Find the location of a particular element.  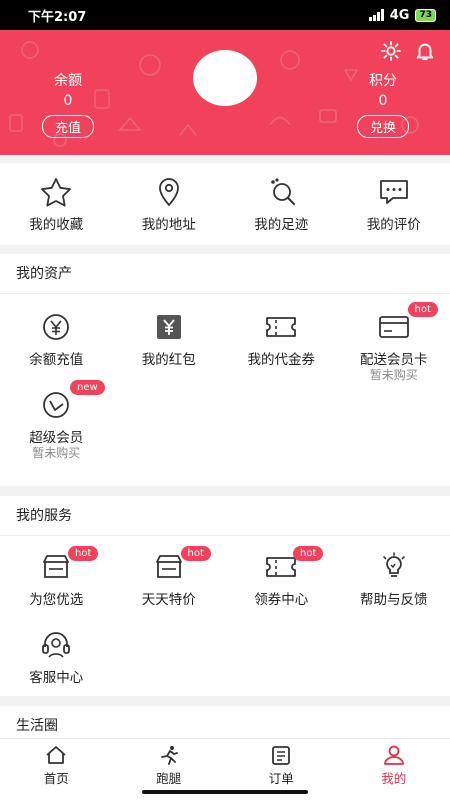

help-feedback-item: 帮助与反馈 is located at coordinates (394, 577).